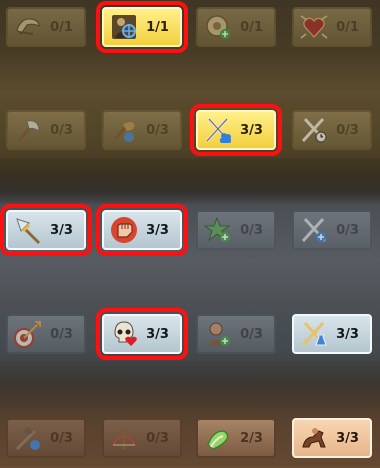 This screenshot has width=380, height=468. I want to click on horn-helmet-icon, so click(28, 27).